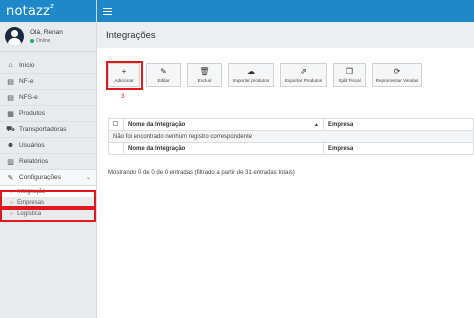  I want to click on edit-icon: ✎, so click(163, 71).